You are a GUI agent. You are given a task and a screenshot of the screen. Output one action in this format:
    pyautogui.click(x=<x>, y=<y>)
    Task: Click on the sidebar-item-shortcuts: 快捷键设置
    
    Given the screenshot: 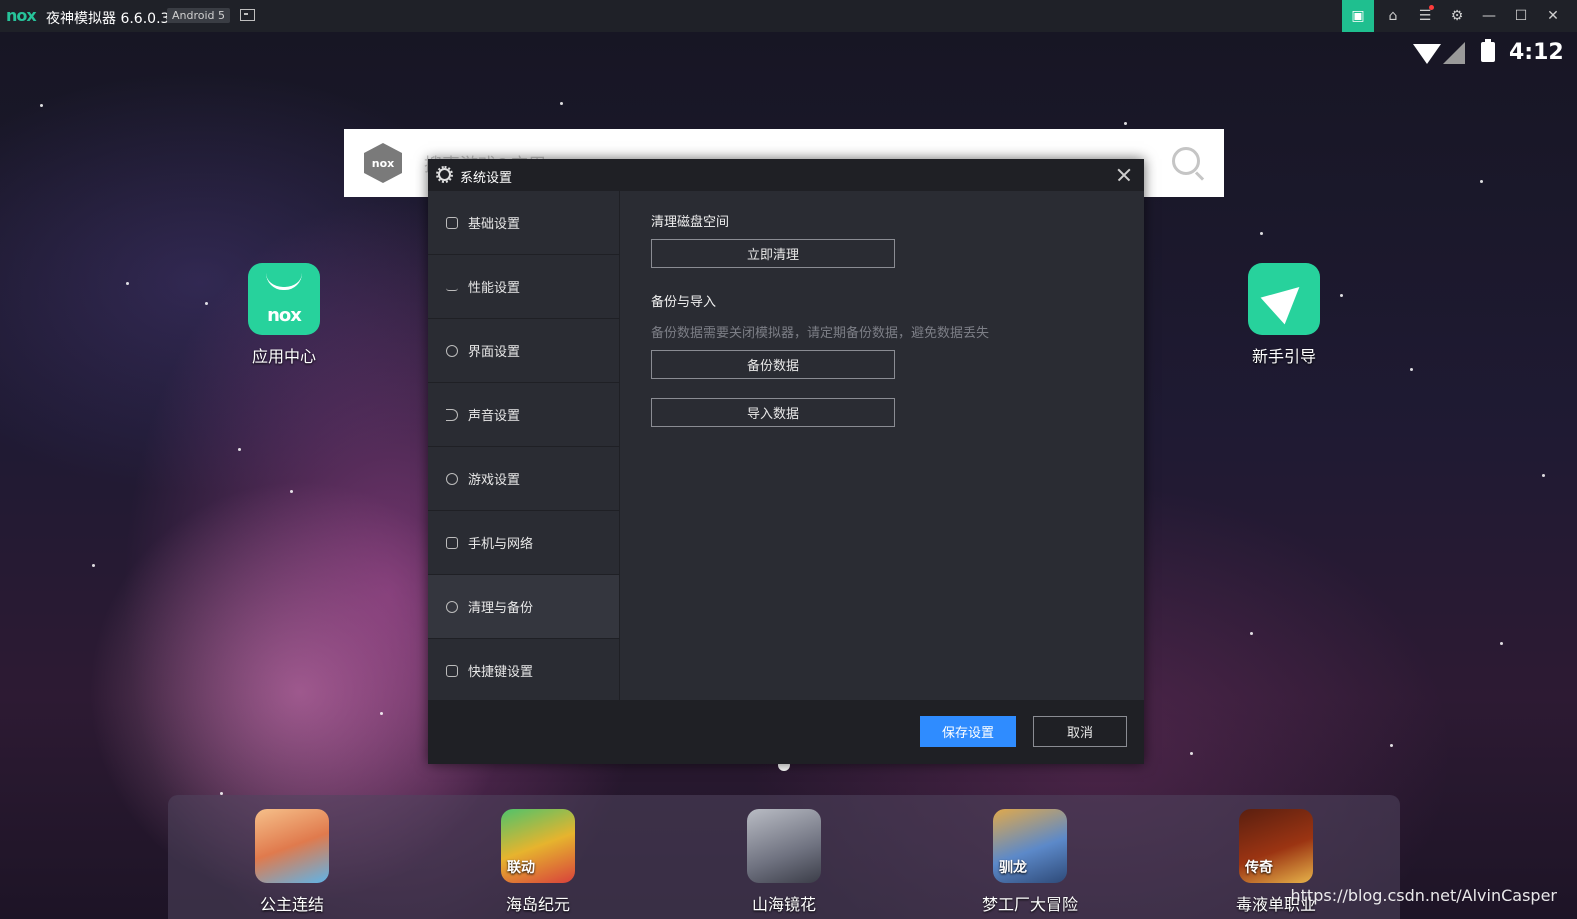 What is the action you would take?
    pyautogui.click(x=523, y=671)
    